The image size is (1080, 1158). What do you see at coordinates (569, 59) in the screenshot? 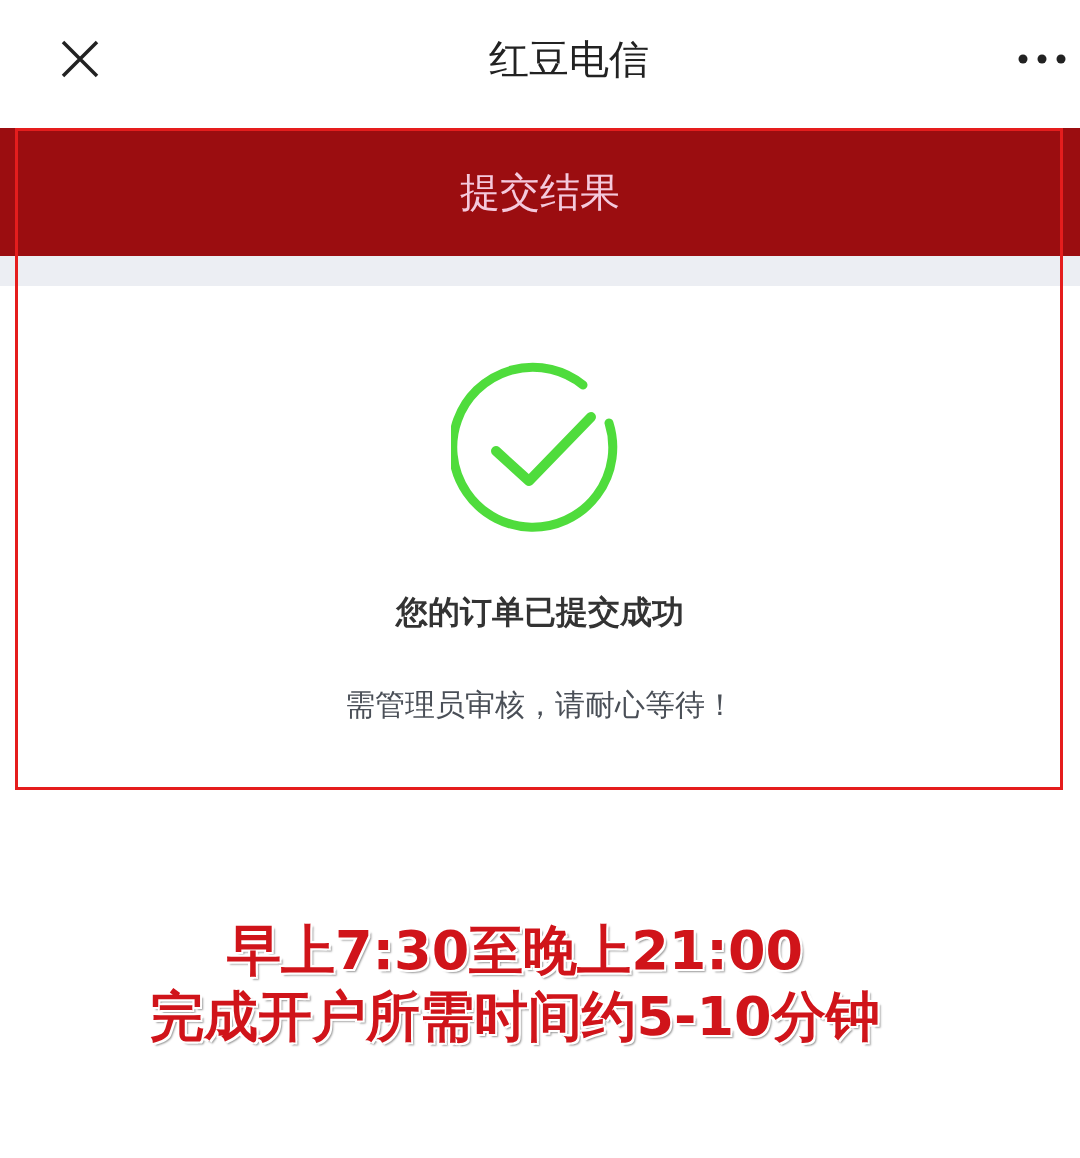
I see `page-title: 红豆电信` at bounding box center [569, 59].